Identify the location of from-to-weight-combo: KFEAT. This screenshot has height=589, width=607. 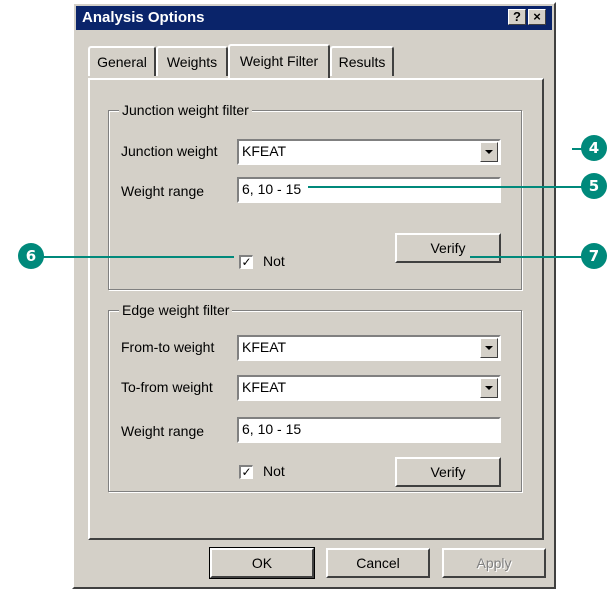
(369, 348).